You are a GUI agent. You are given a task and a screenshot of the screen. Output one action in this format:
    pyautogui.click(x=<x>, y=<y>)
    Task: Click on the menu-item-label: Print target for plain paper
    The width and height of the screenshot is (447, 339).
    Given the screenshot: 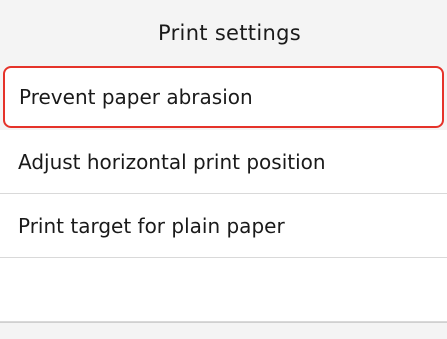 What is the action you would take?
    pyautogui.click(x=151, y=225)
    